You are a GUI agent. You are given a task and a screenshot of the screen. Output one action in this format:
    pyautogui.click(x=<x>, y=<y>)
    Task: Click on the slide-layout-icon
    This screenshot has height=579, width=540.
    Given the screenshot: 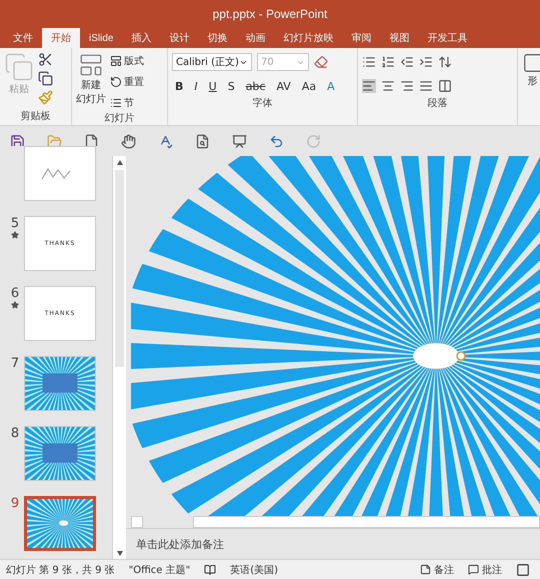 What is the action you would take?
    pyautogui.click(x=91, y=65)
    